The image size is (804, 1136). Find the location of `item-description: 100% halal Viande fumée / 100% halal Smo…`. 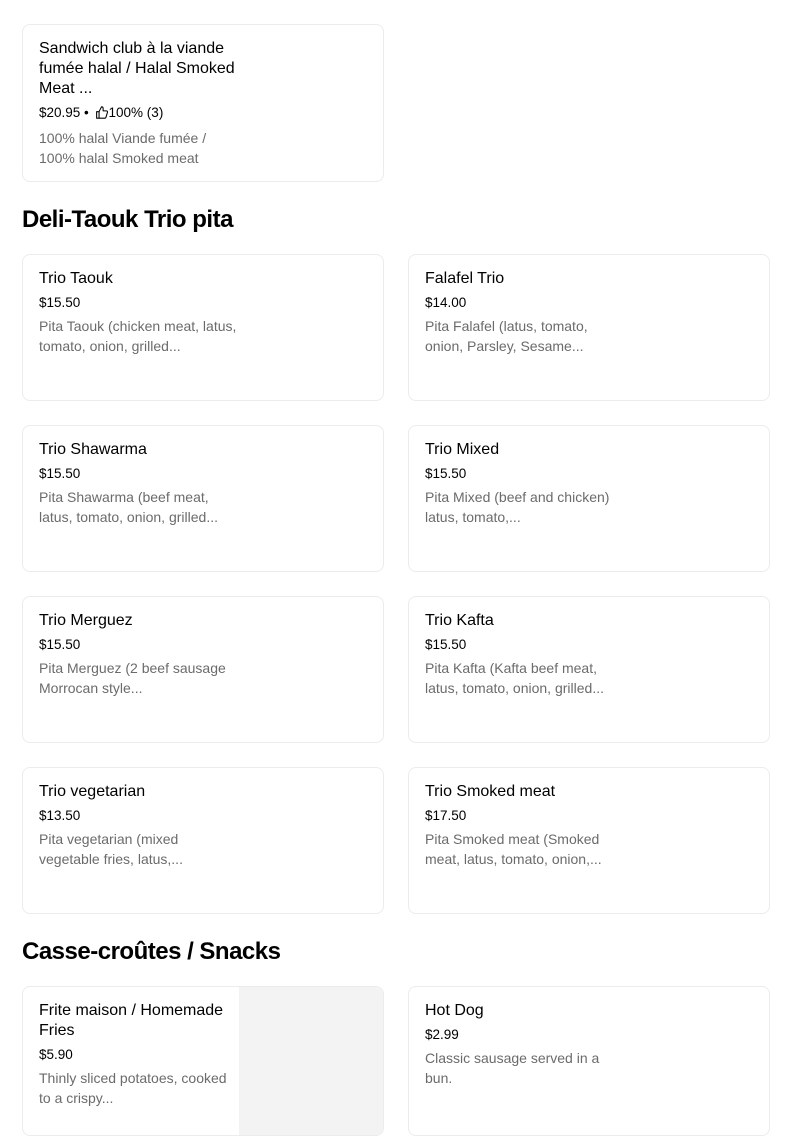

item-description: 100% halal Viande fumée / 100% halal Smo… is located at coordinates (123, 148).